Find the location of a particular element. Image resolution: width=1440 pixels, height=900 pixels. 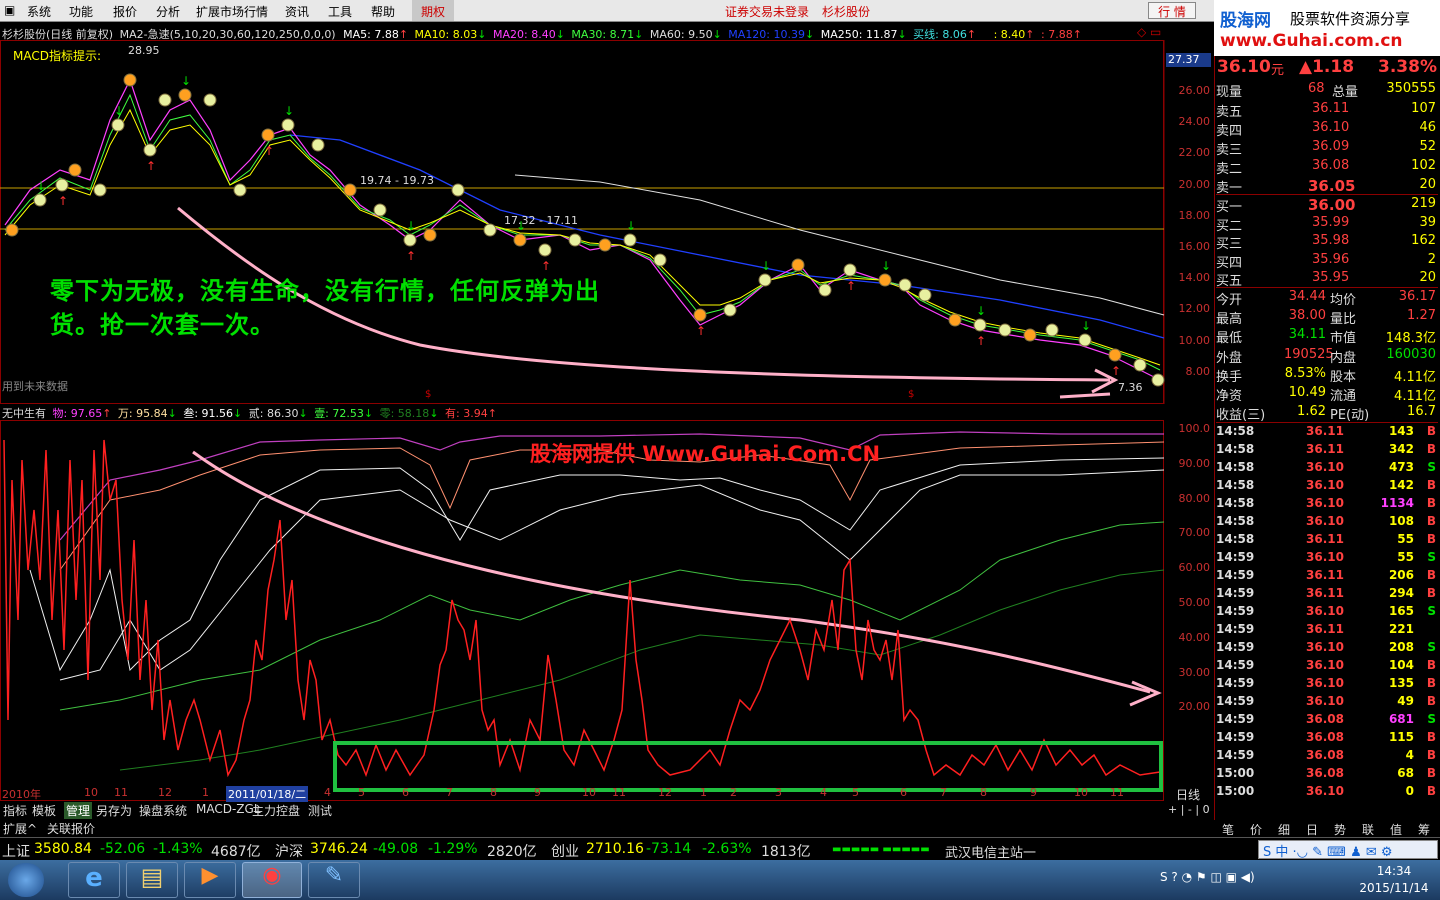

tick-row: 14:58 36.11 55 B is located at coordinates (1327, 541).